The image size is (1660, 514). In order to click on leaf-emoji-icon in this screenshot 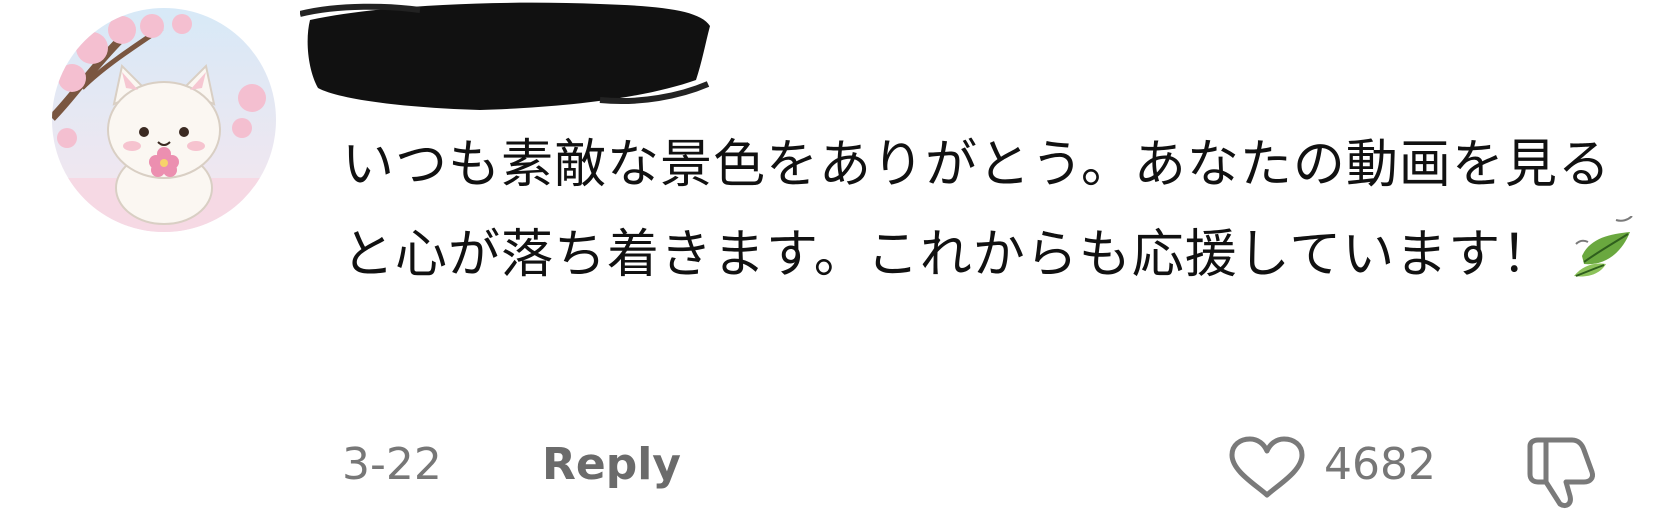, I will do `click(1604, 261)`.